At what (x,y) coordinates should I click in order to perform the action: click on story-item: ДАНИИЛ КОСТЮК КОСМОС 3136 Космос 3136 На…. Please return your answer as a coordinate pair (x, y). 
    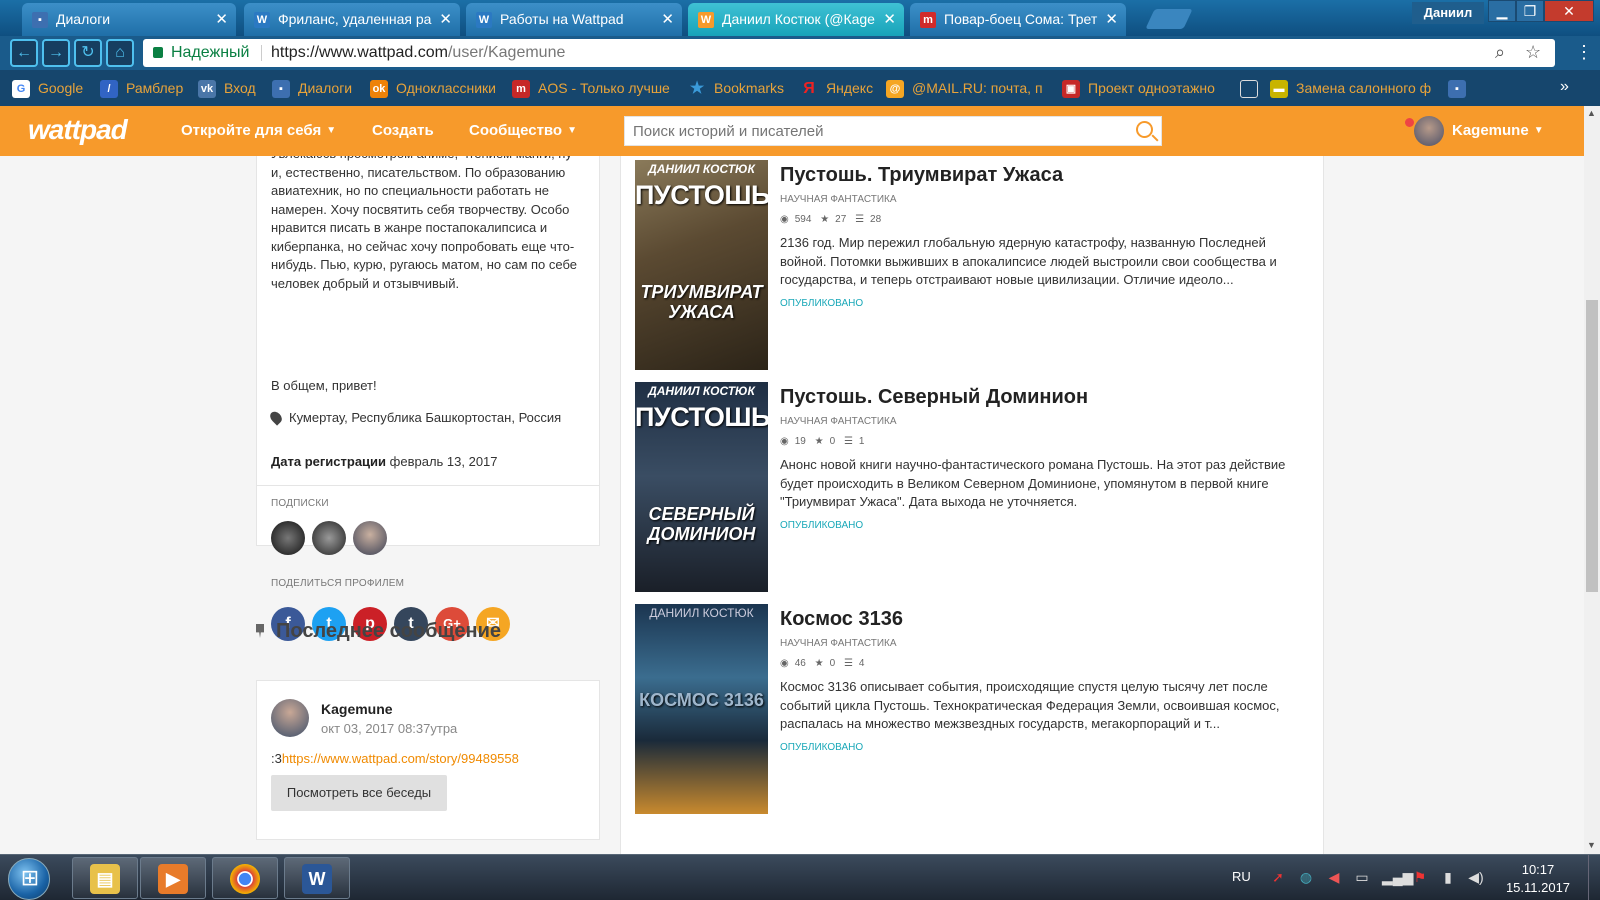
    Looking at the image, I should click on (975, 709).